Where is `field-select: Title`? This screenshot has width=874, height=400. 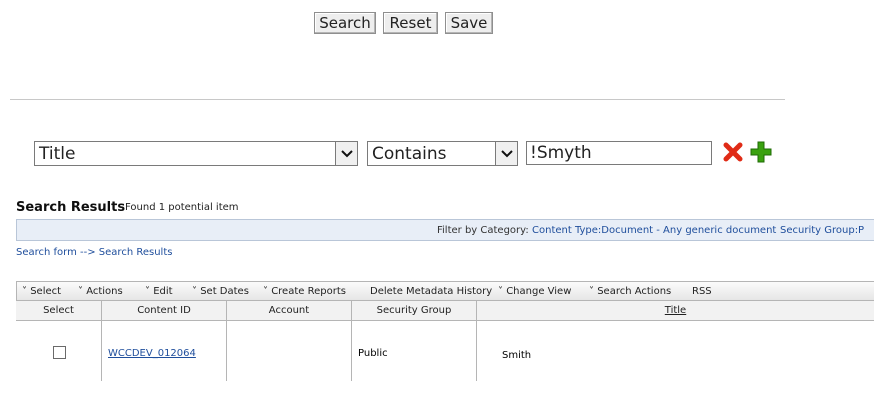 field-select: Title is located at coordinates (196, 153).